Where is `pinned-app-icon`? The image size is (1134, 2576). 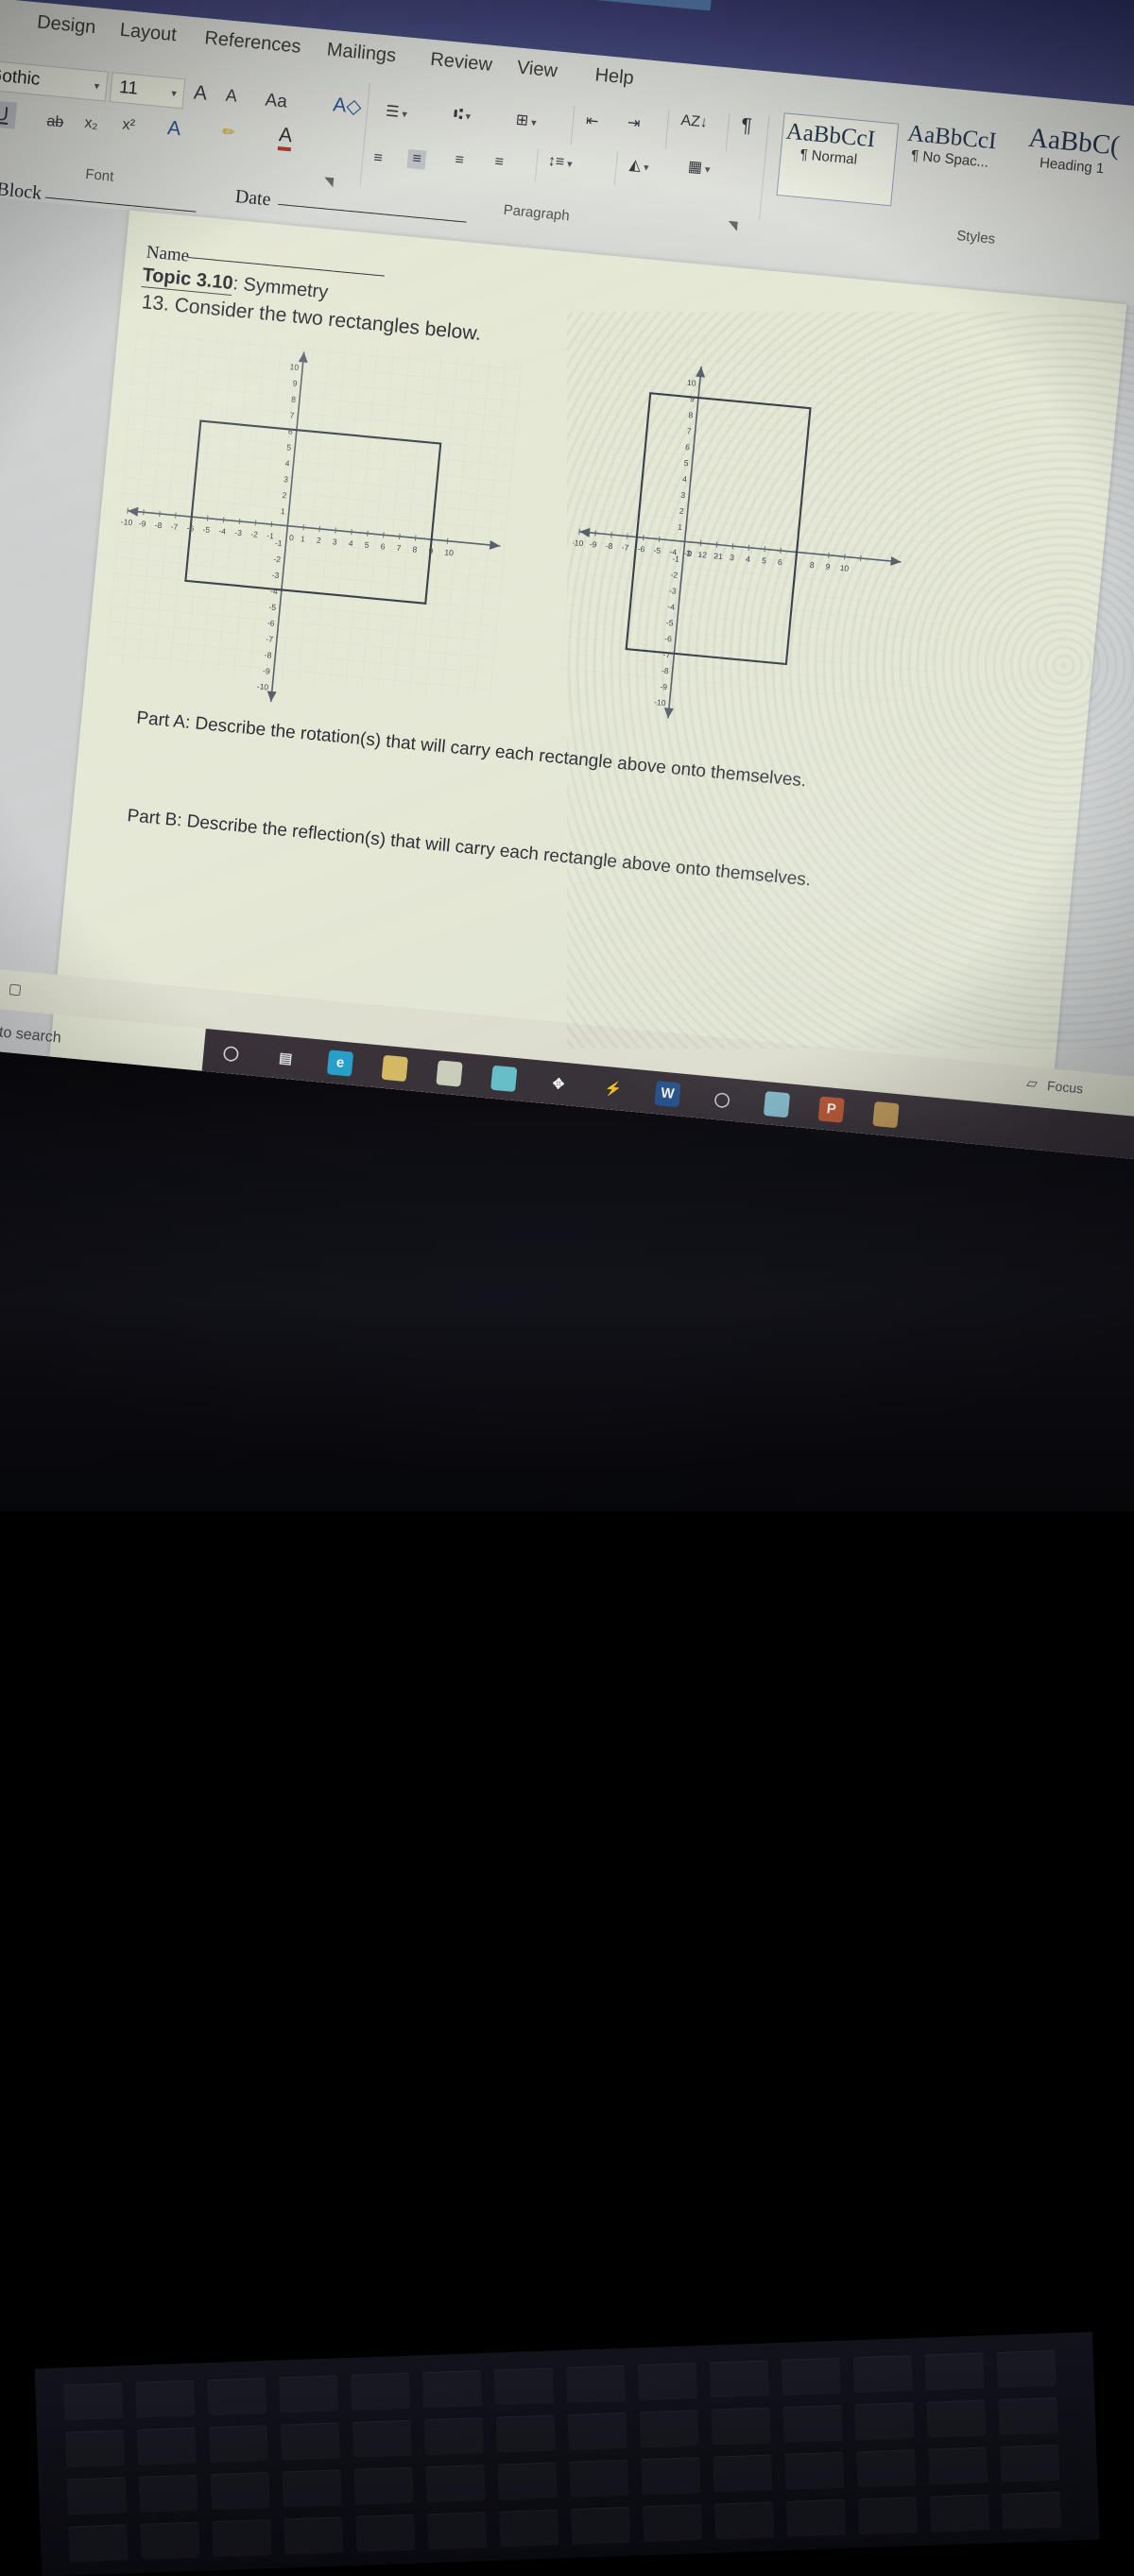 pinned-app-icon is located at coordinates (886, 1113).